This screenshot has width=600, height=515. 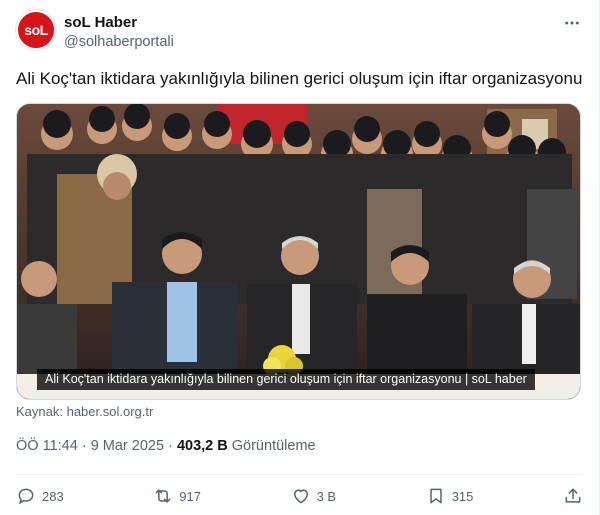 What do you see at coordinates (84, 411) in the screenshot?
I see `link-source: Kaynak: haber.sol.org.tr` at bounding box center [84, 411].